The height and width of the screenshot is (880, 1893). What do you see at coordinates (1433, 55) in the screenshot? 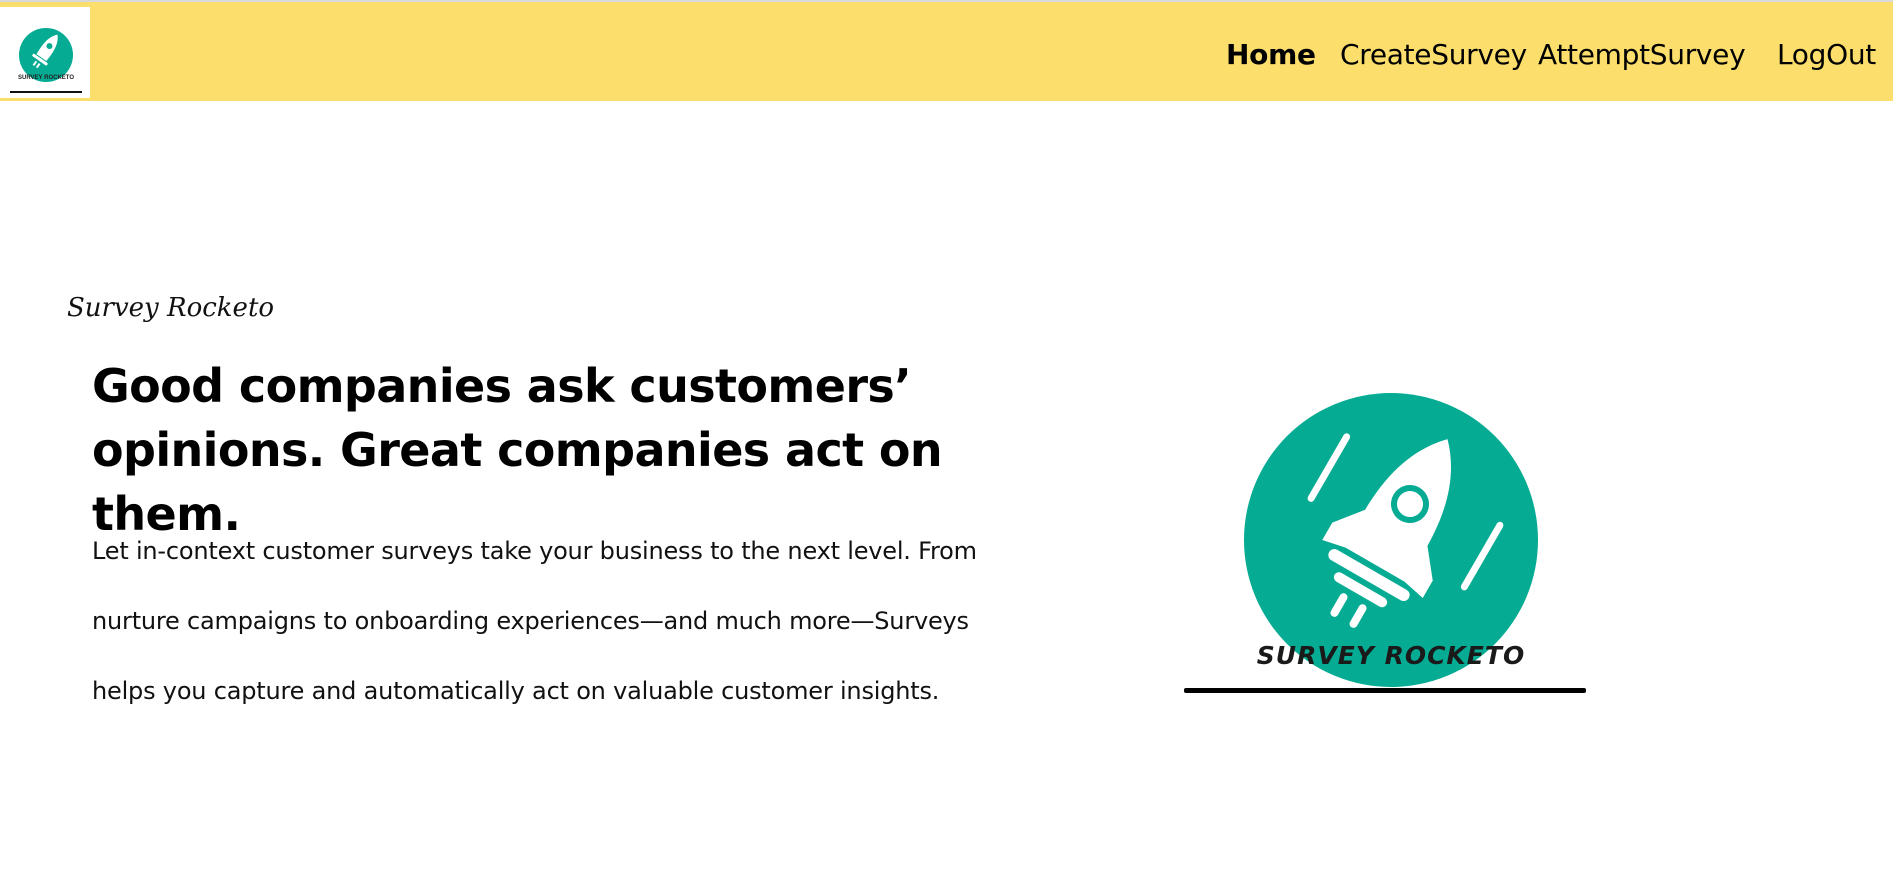
I see `nav-create-survey-link: CreateSurvey` at bounding box center [1433, 55].